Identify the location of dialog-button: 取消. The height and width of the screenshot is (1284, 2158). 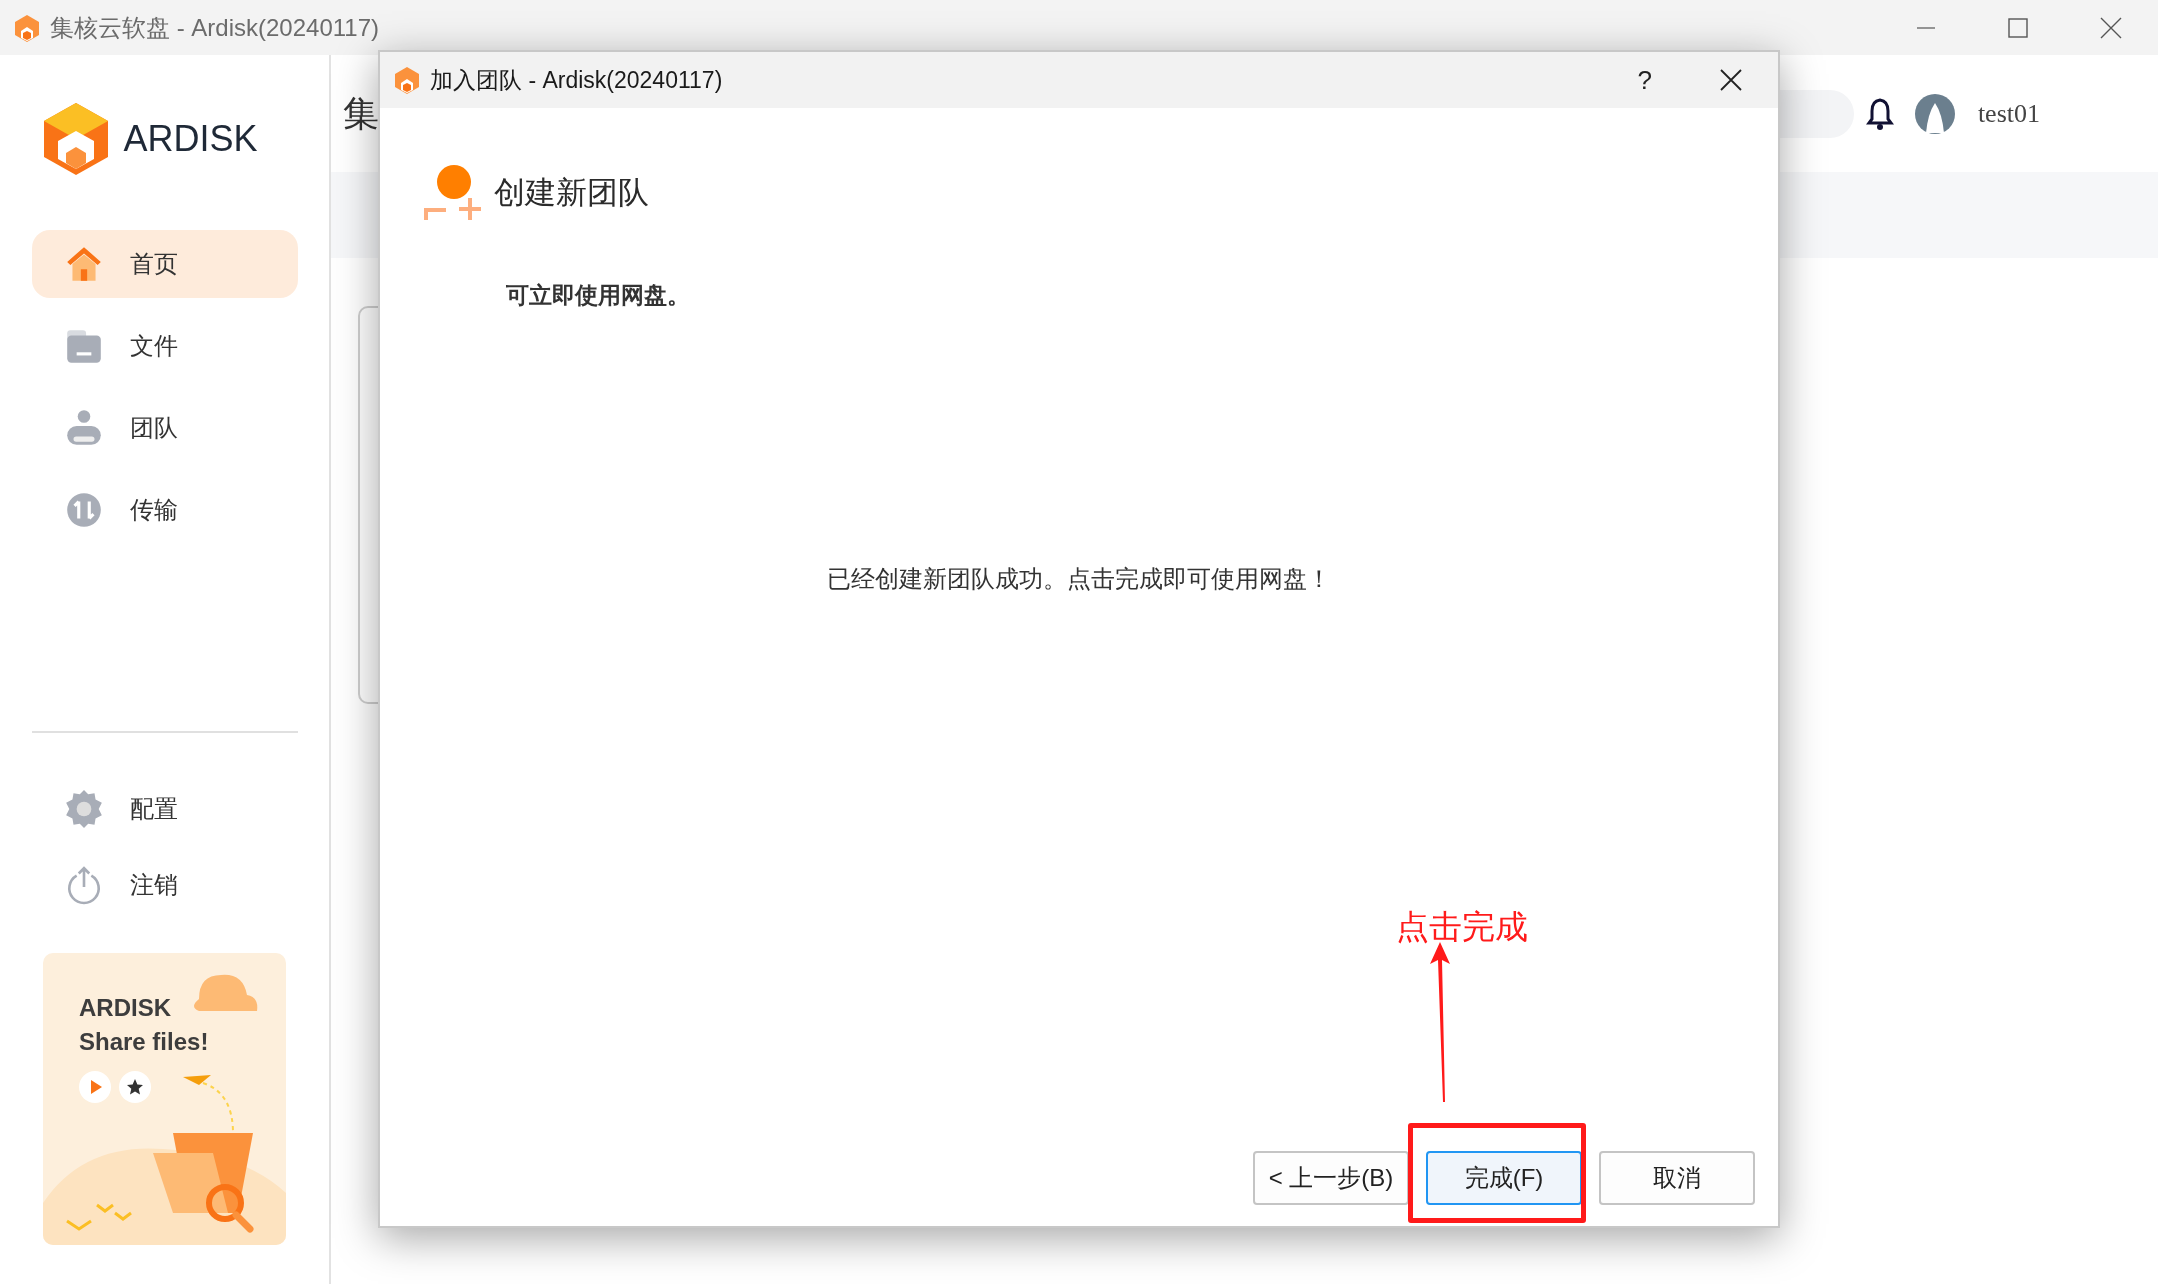
(1677, 1178).